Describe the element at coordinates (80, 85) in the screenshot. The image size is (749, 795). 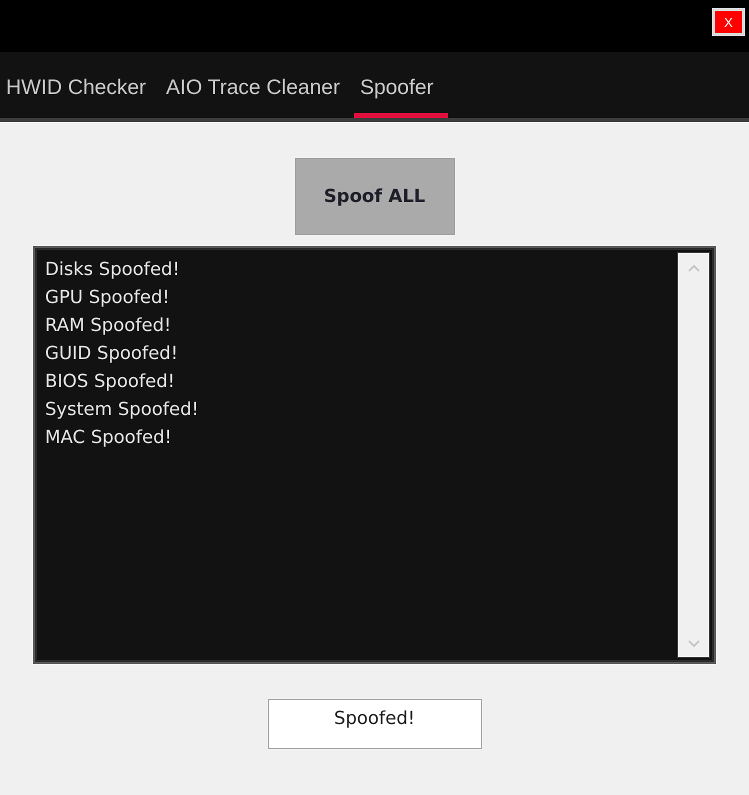
I see `tab: HWID Checker` at that location.